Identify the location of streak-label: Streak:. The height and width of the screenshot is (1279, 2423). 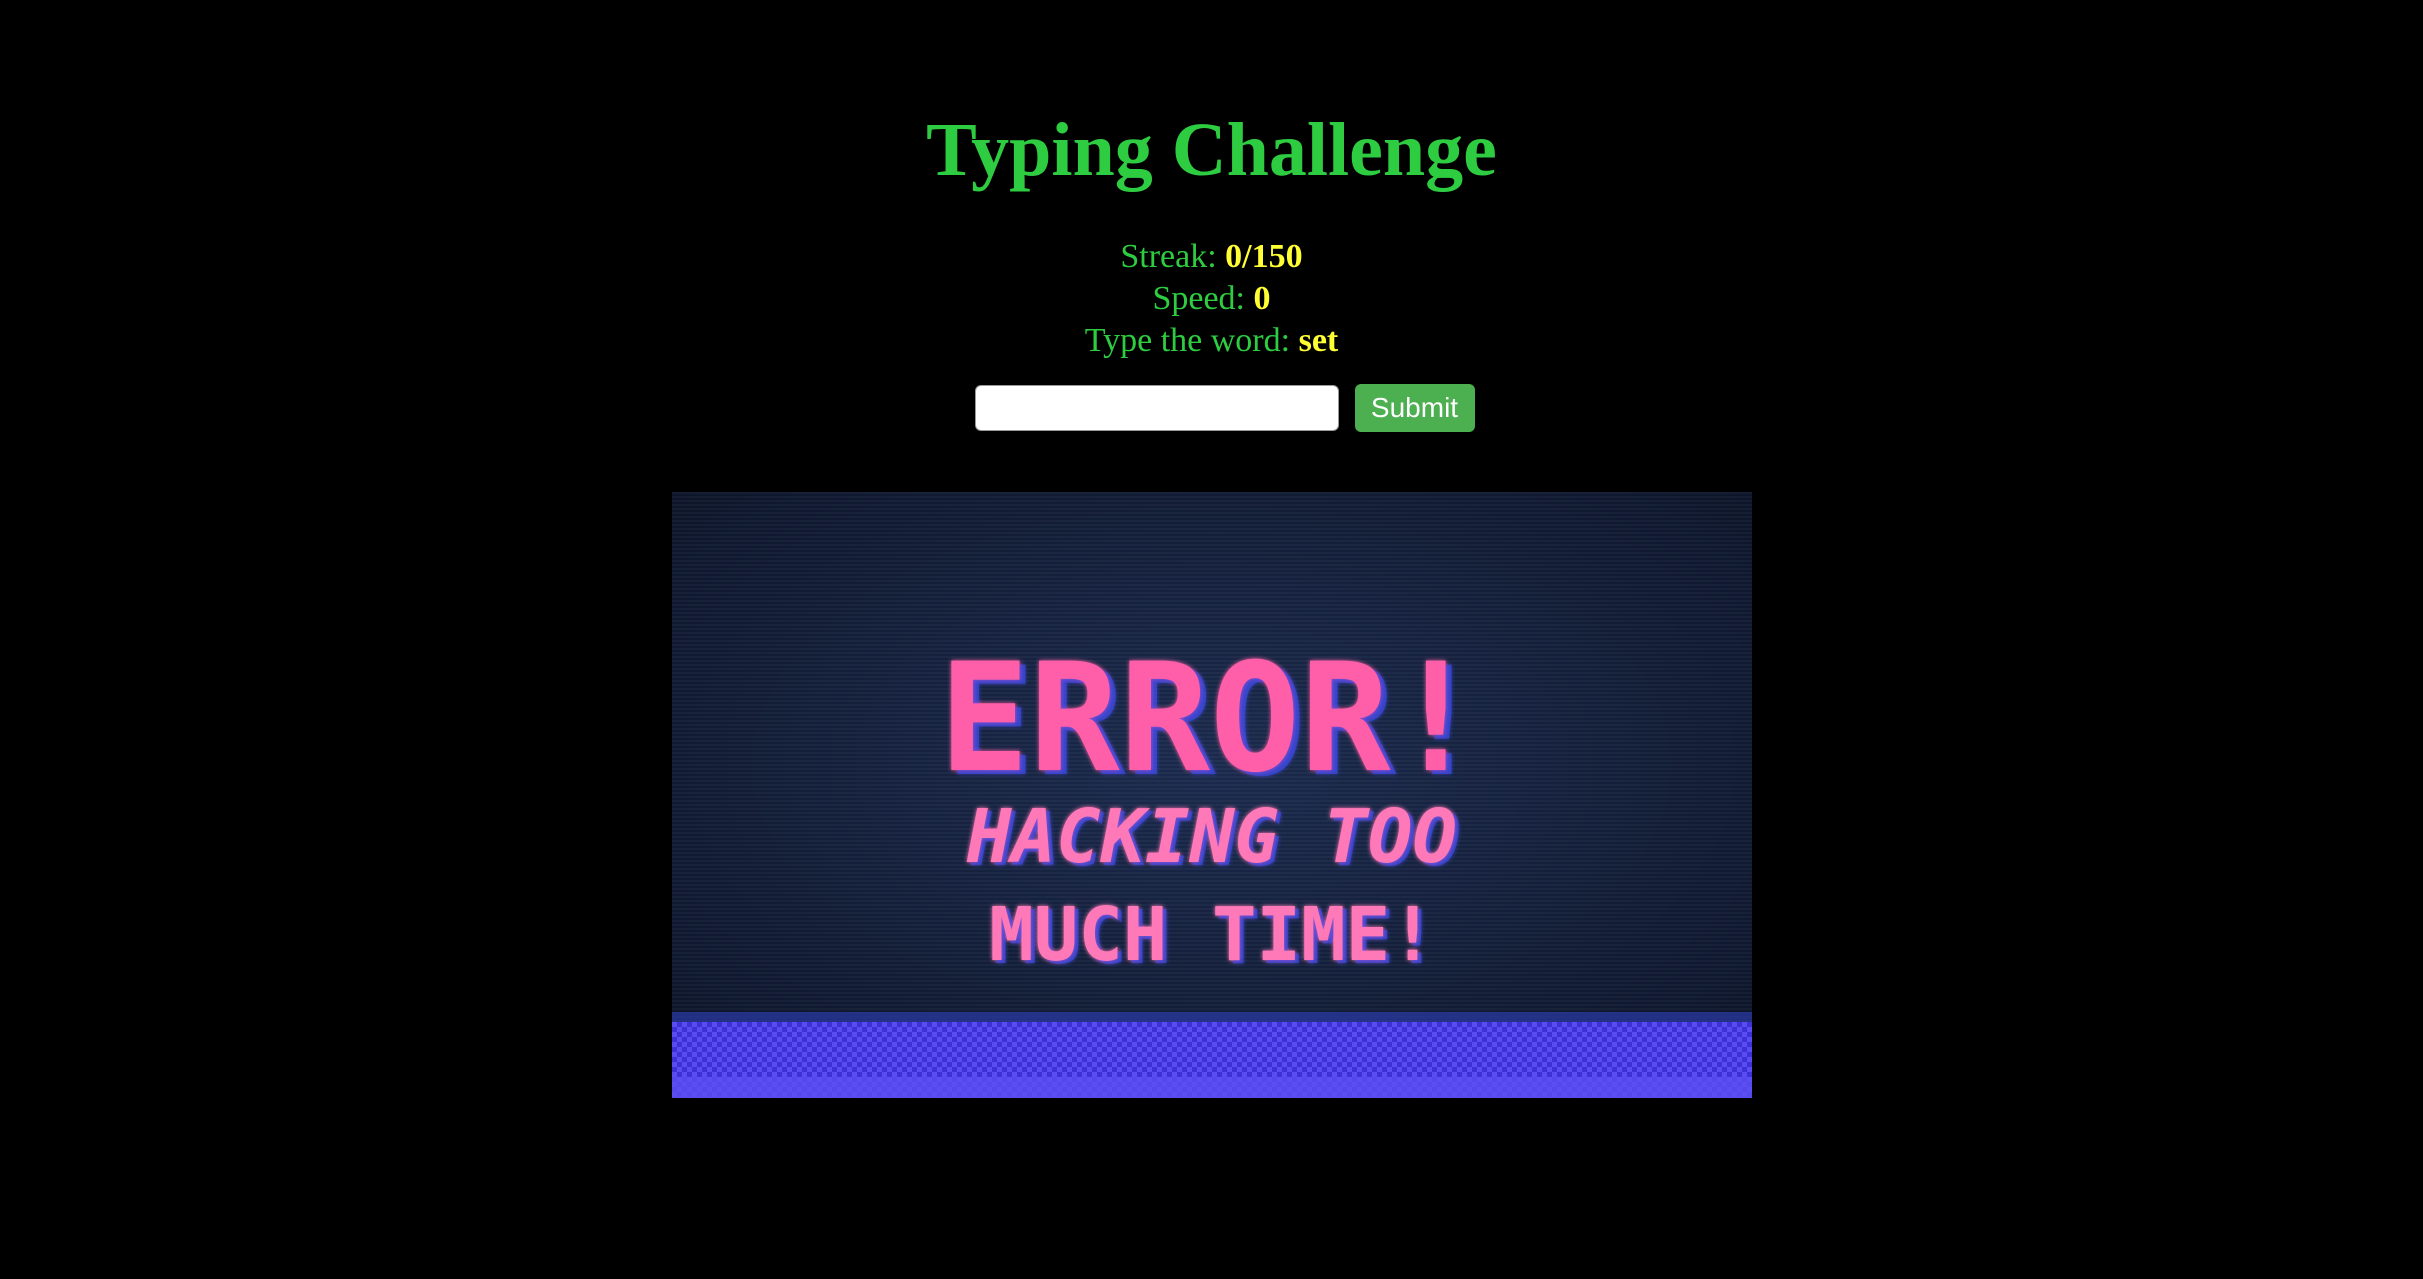
(1173, 256).